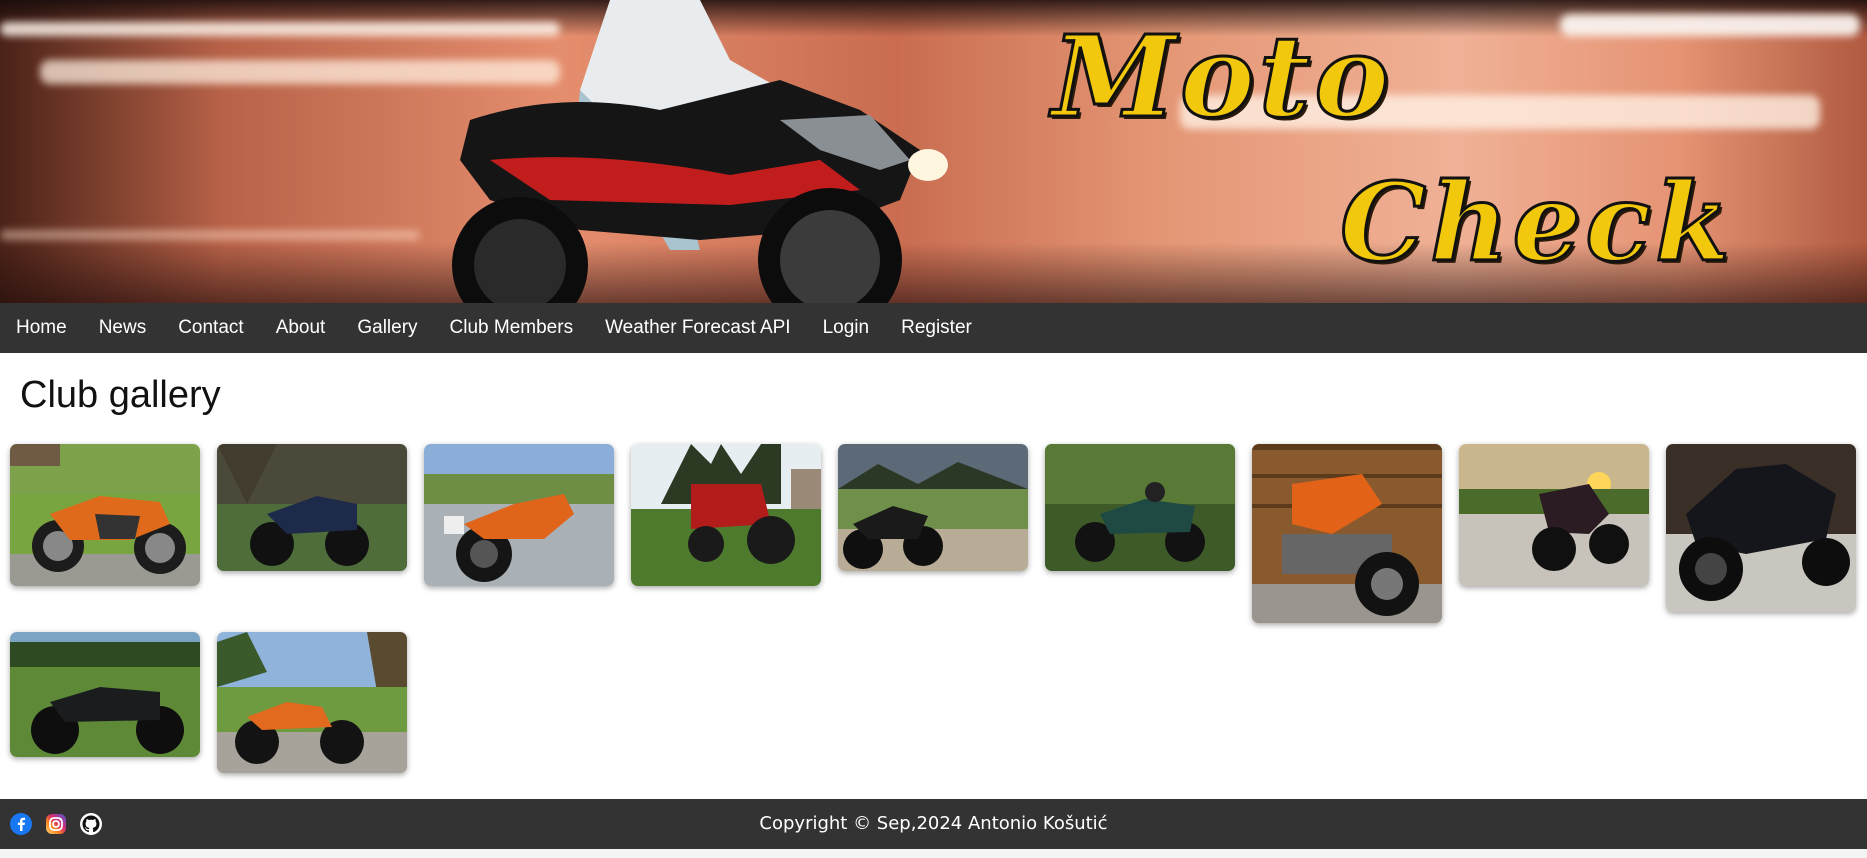  Describe the element at coordinates (700, 151) in the screenshot. I see `motorcycle-rider-image` at that location.